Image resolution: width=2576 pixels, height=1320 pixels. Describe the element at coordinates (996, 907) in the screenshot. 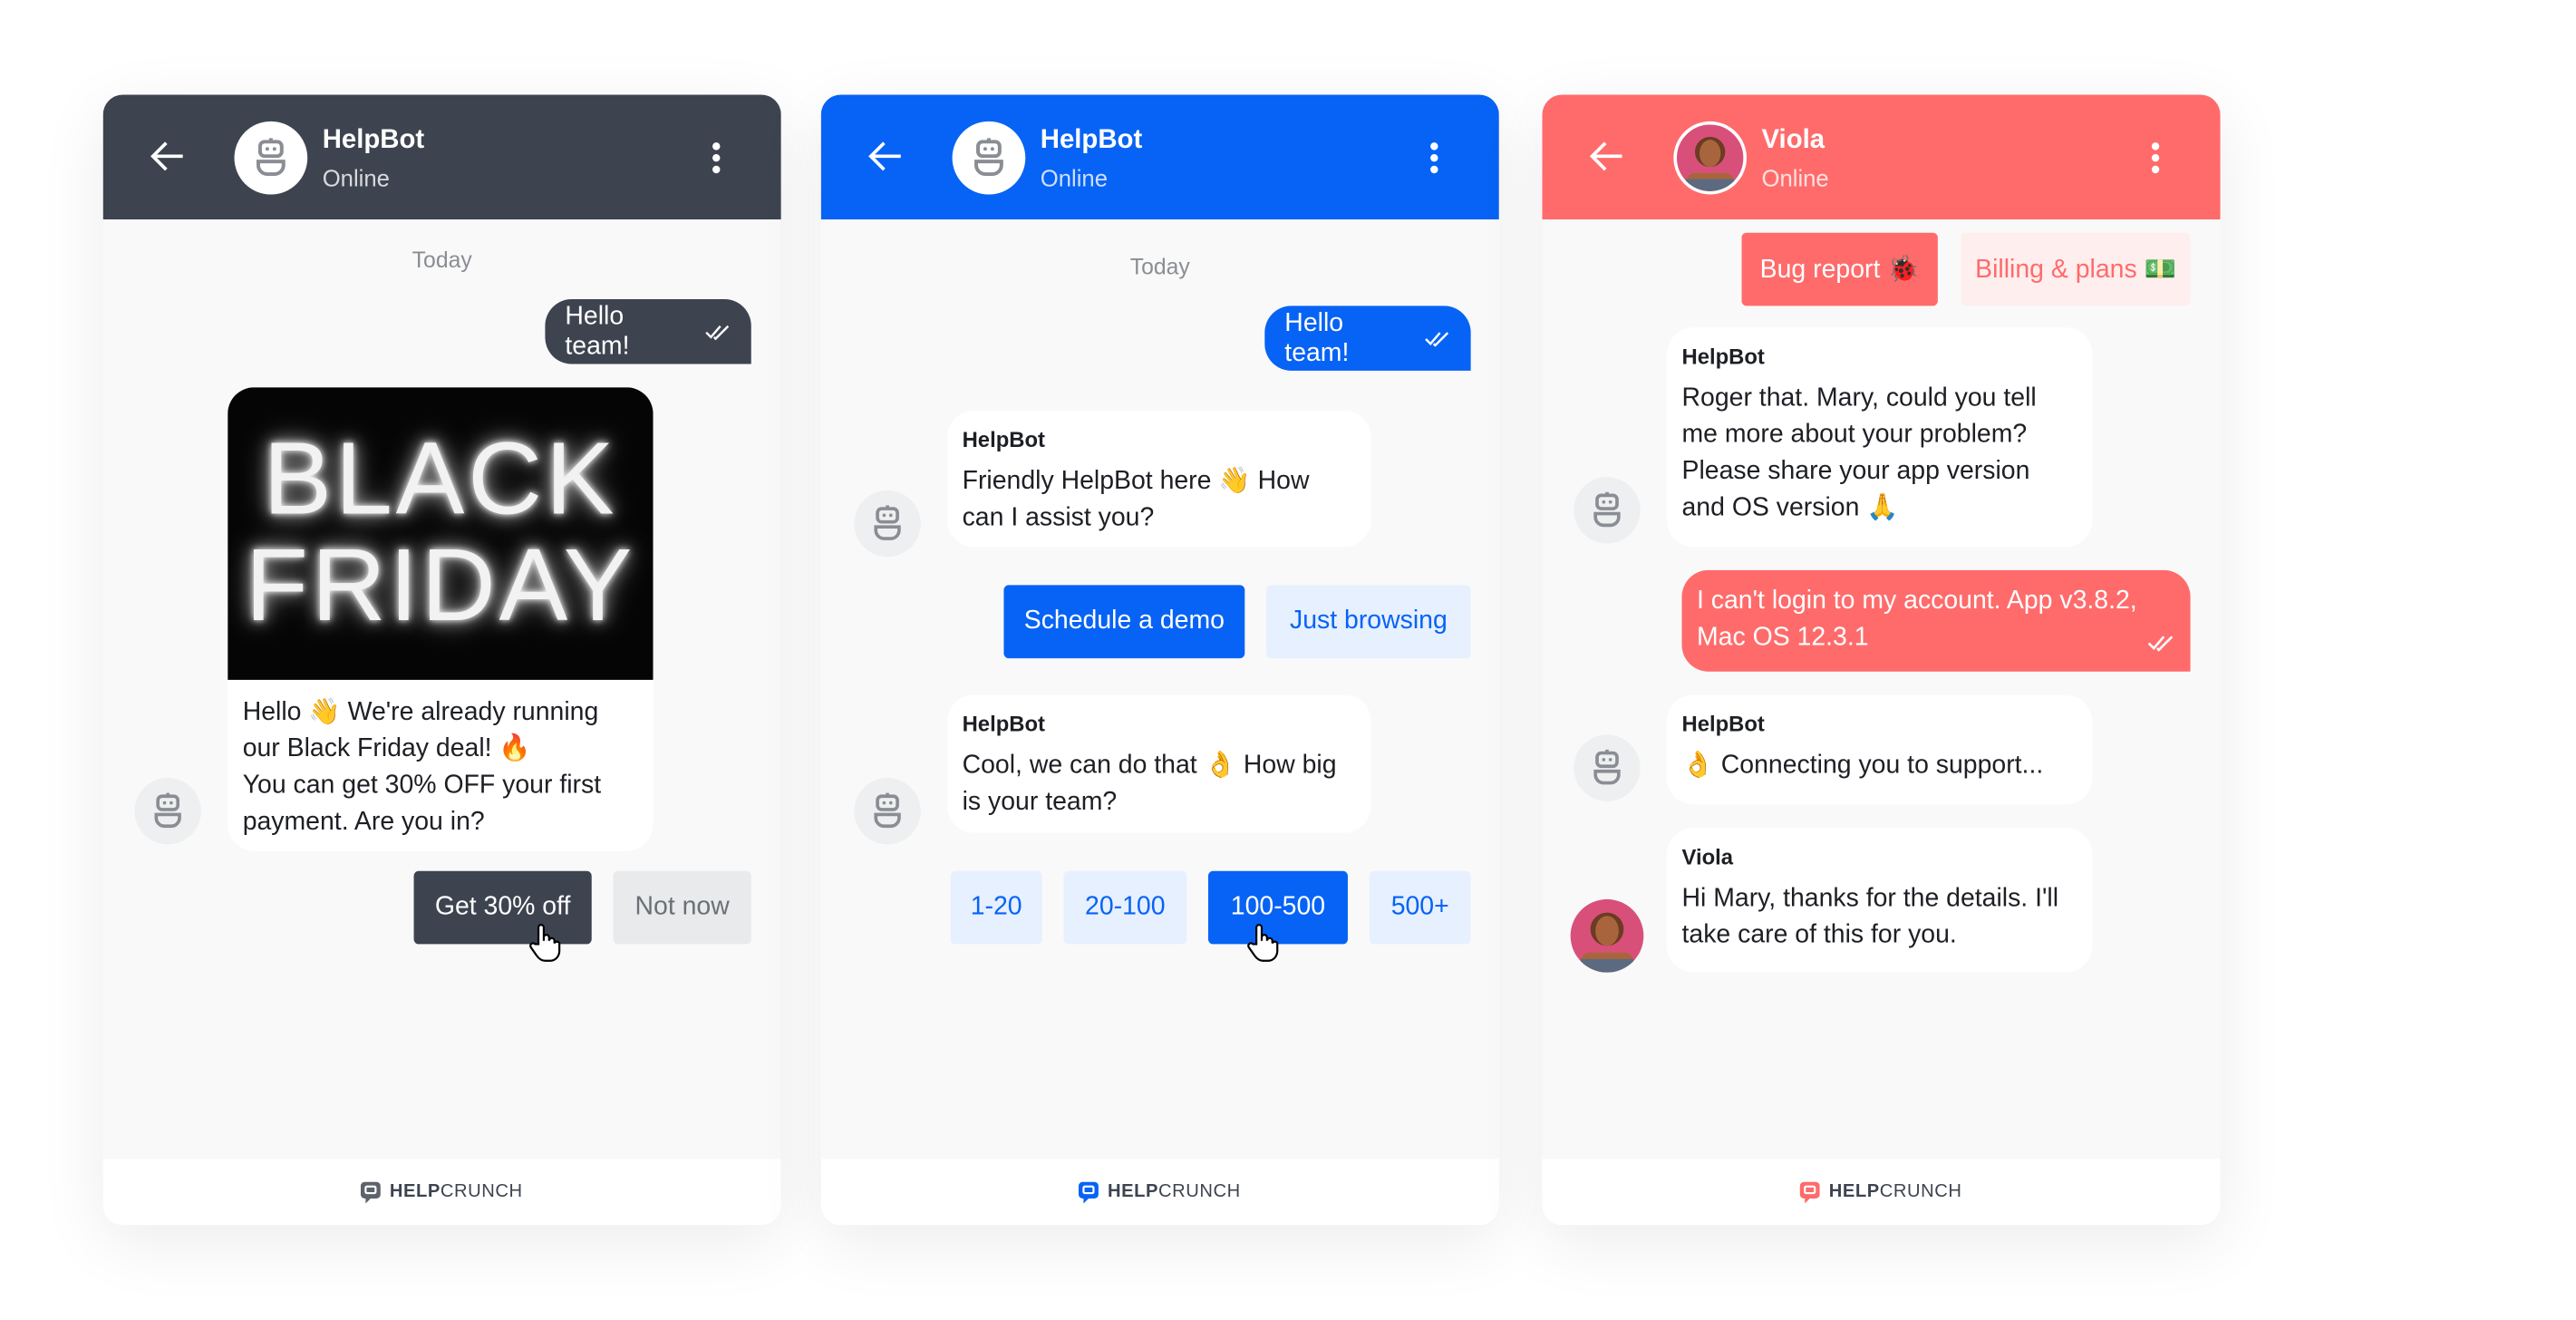

I see `team-size-1-20-button: 1-20` at that location.